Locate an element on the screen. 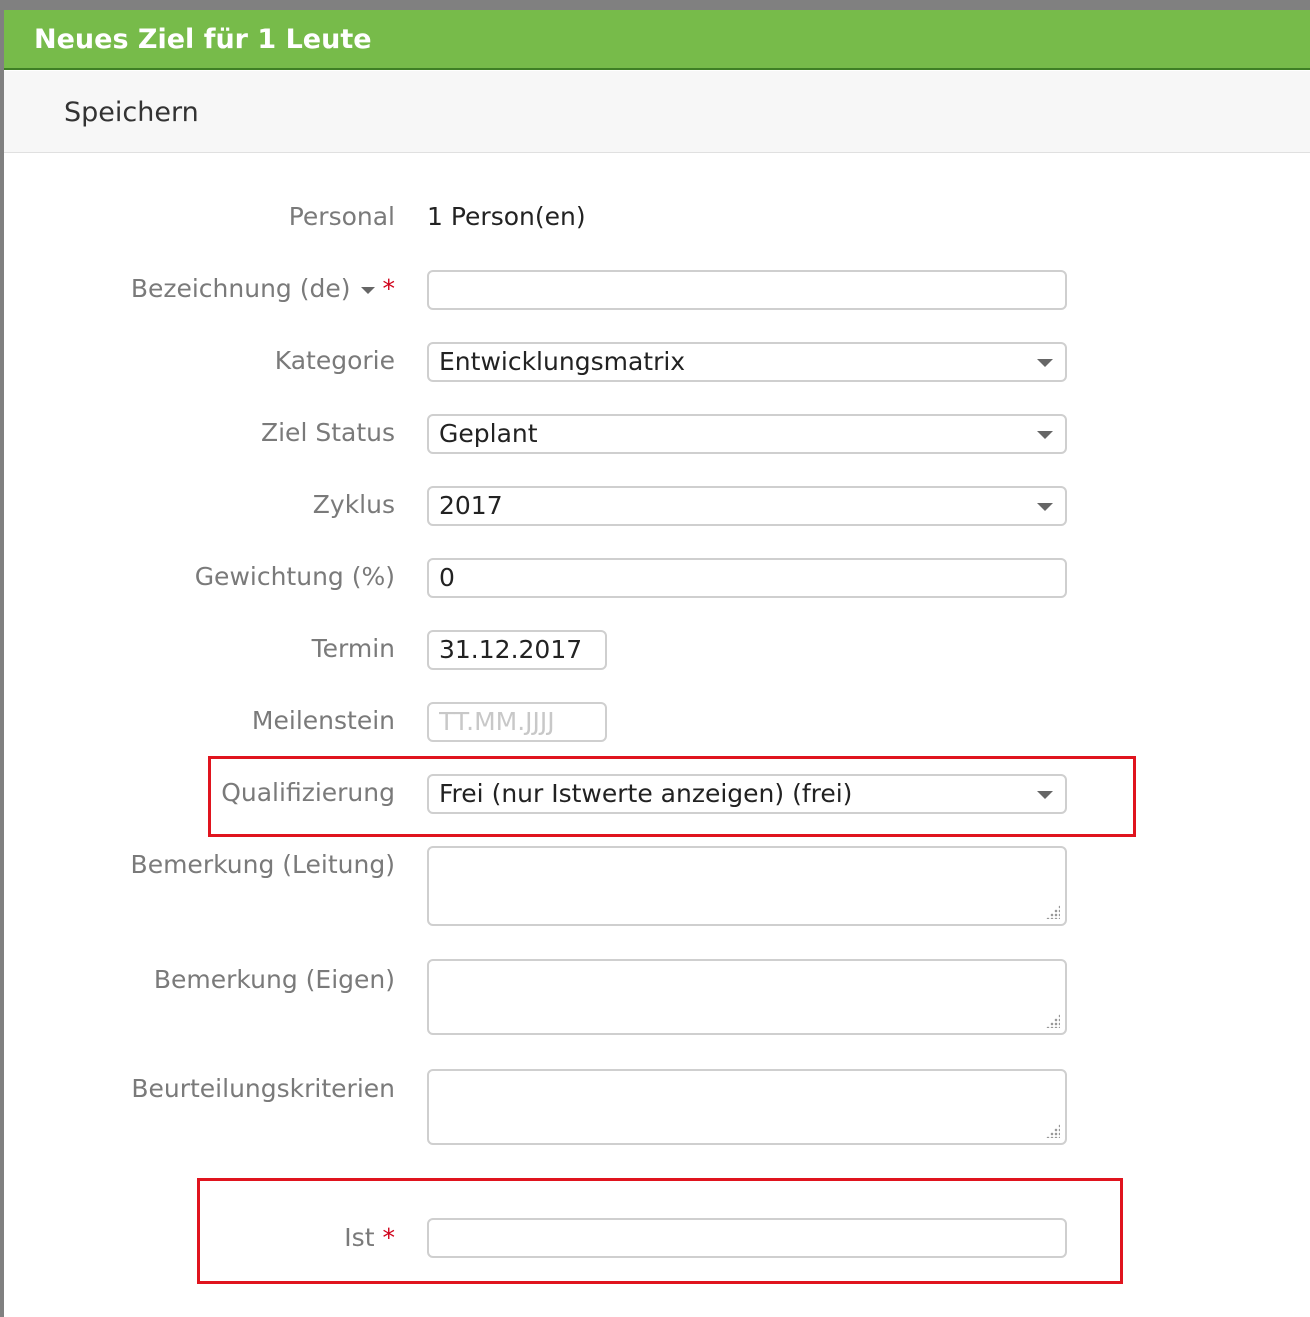 Image resolution: width=1310 pixels, height=1317 pixels. beurteilungskriterien-label: Beurteilungskriterien is located at coordinates (263, 1088).